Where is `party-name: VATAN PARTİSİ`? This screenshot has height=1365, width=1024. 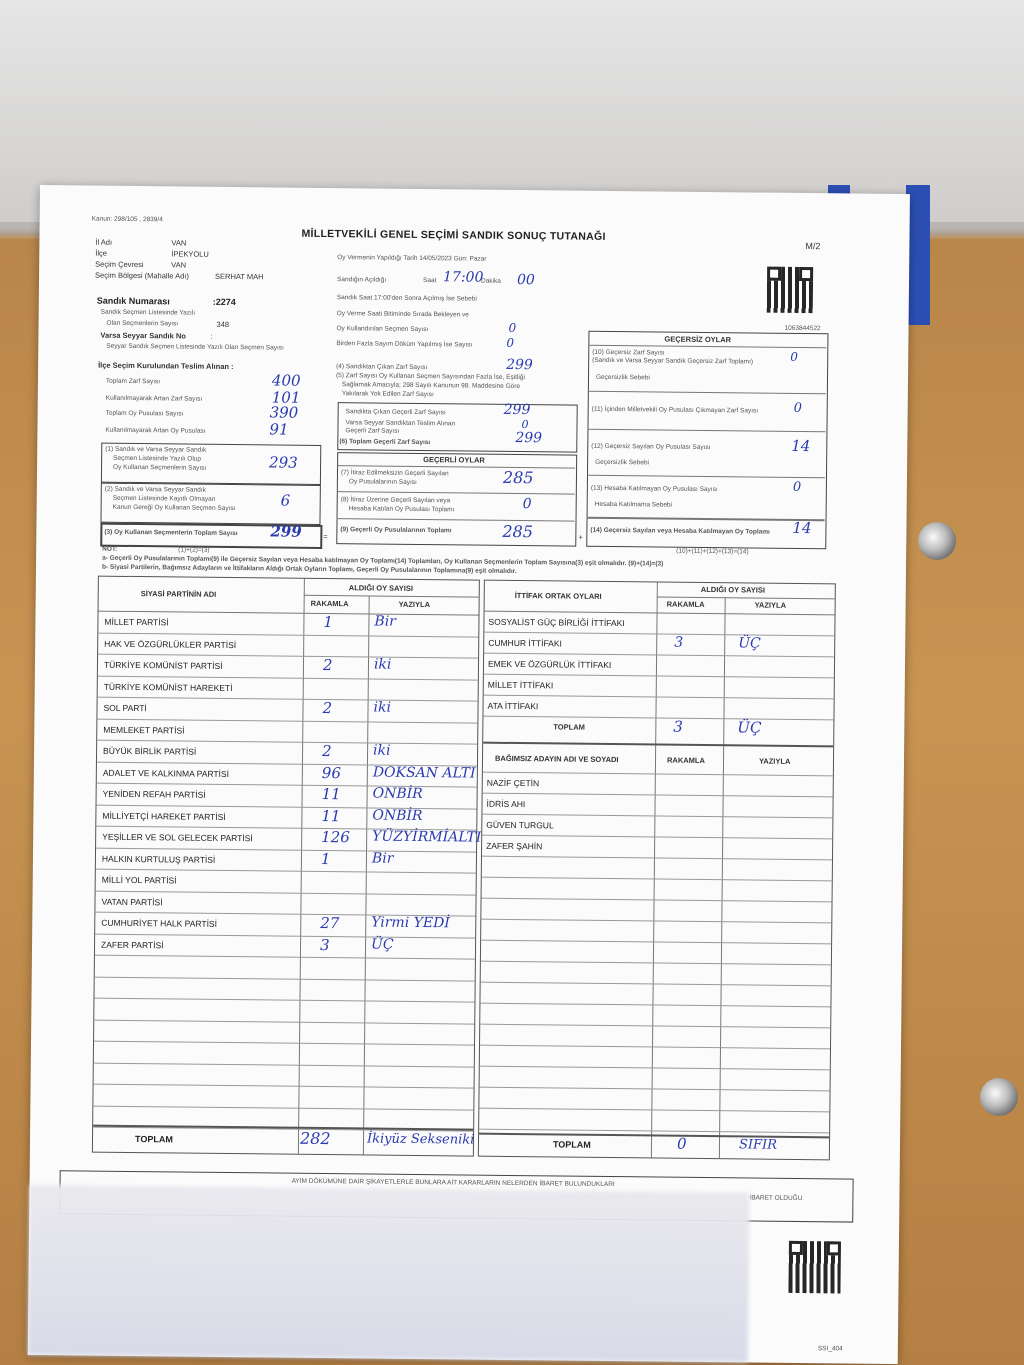 party-name: VATAN PARTİSİ is located at coordinates (132, 901).